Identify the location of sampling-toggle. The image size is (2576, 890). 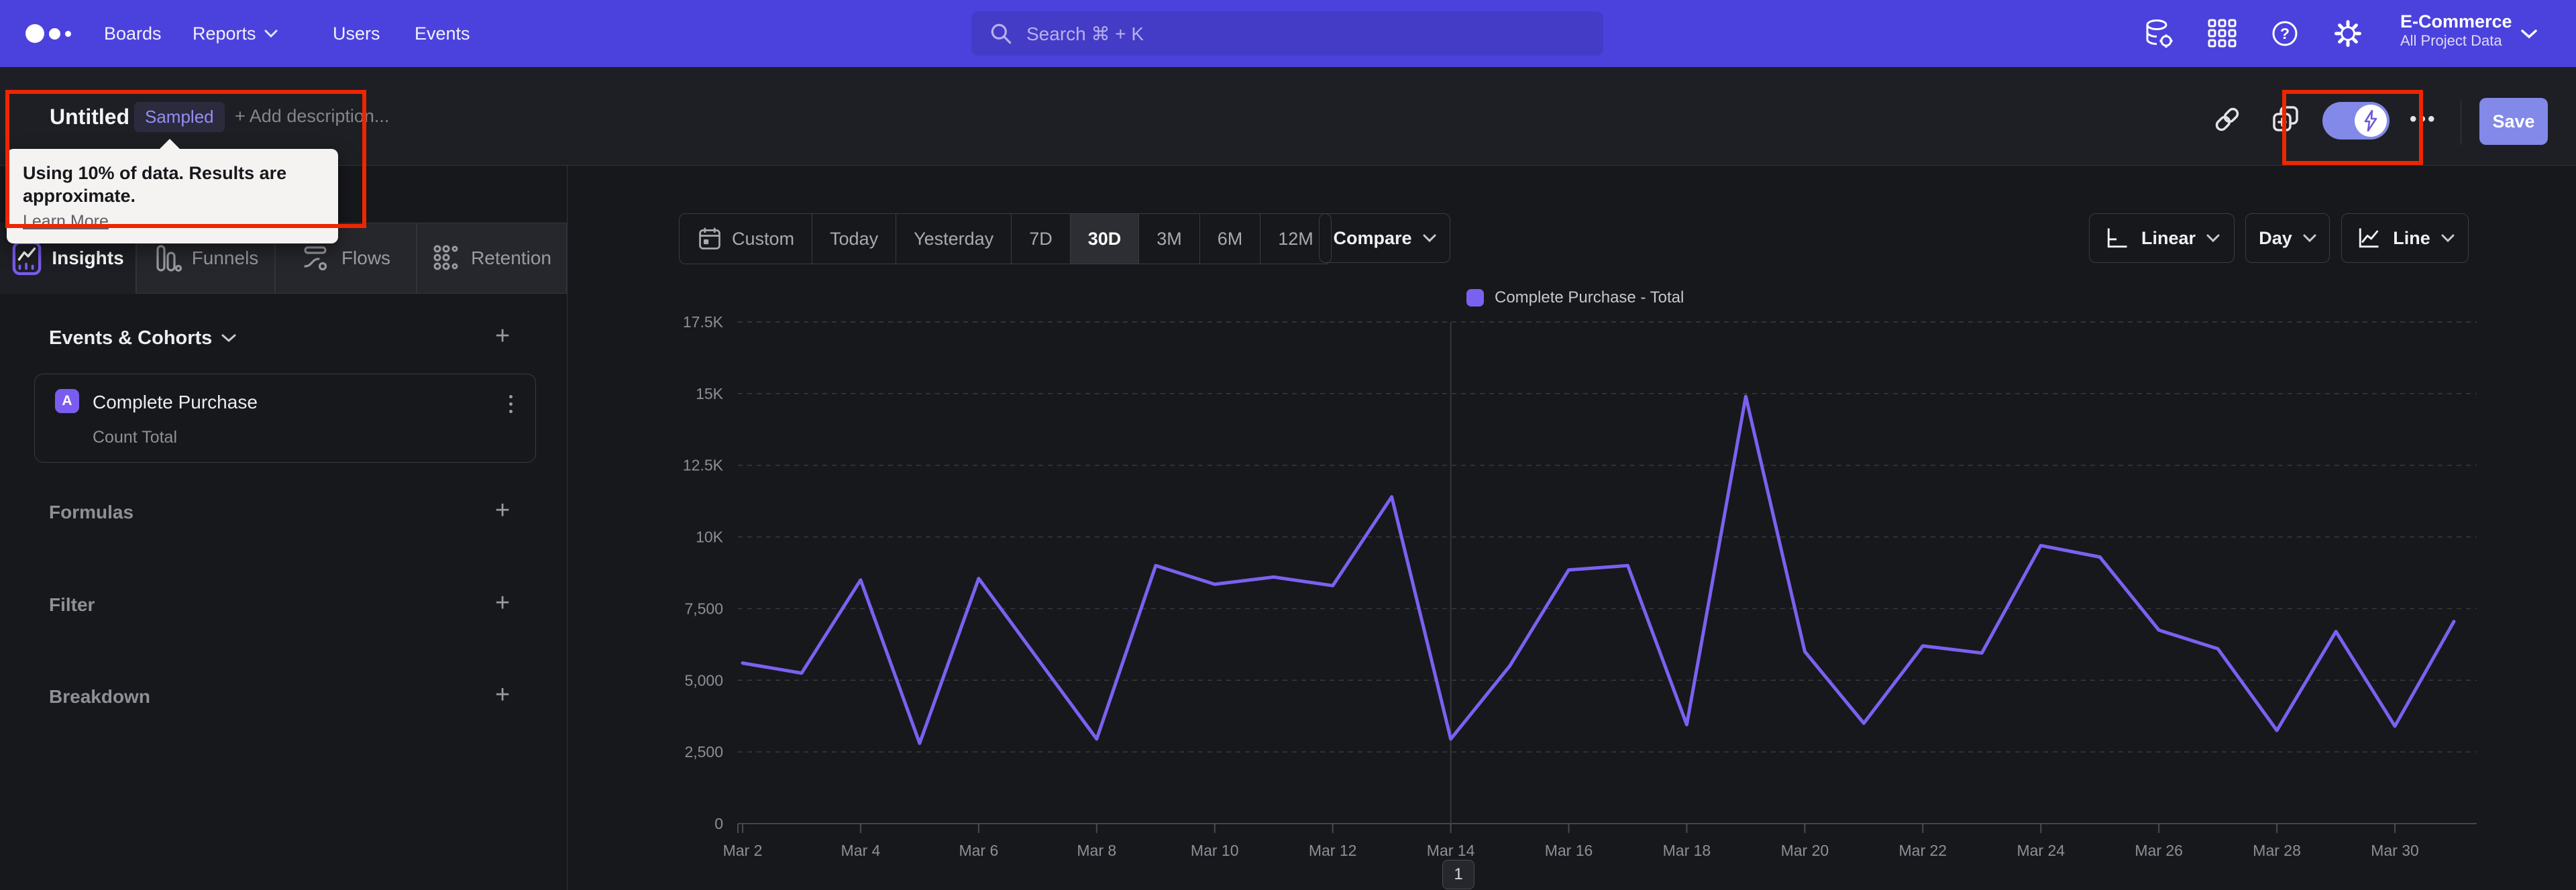
(2356, 121).